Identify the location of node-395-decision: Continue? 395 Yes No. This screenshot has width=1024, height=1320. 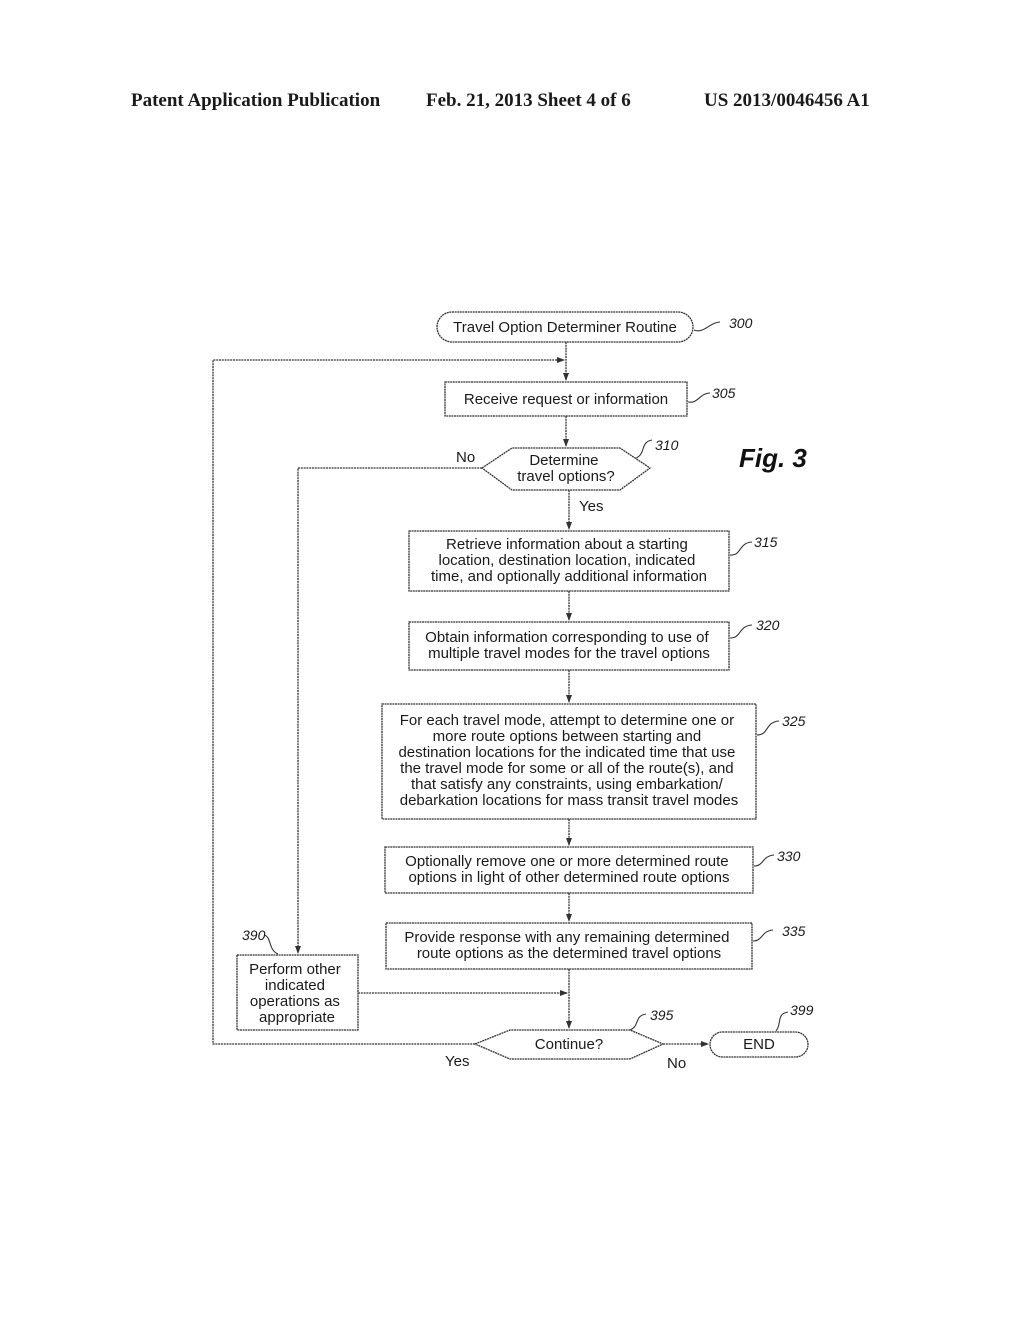
(565, 1039).